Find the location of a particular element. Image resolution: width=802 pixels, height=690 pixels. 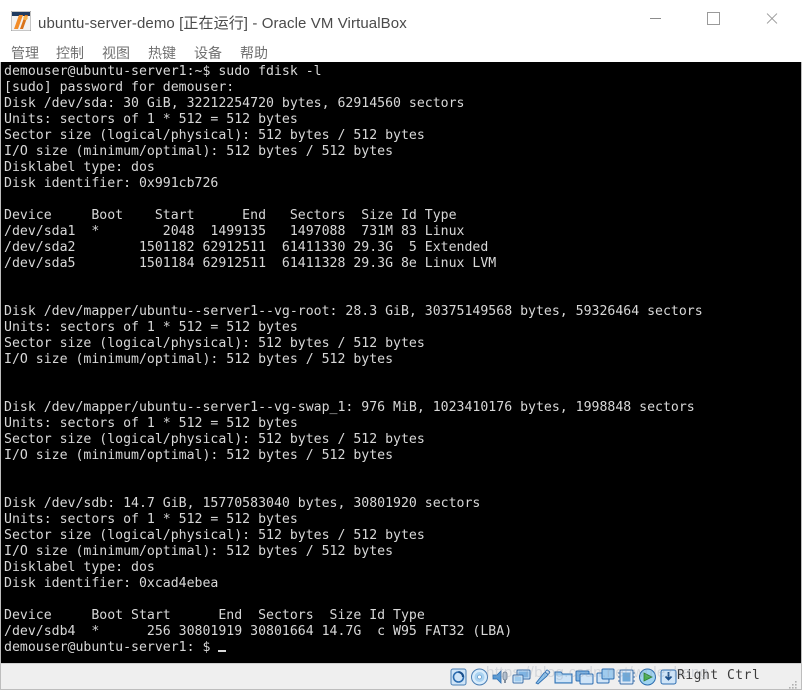

virtualbox-icon is located at coordinates (21, 21).